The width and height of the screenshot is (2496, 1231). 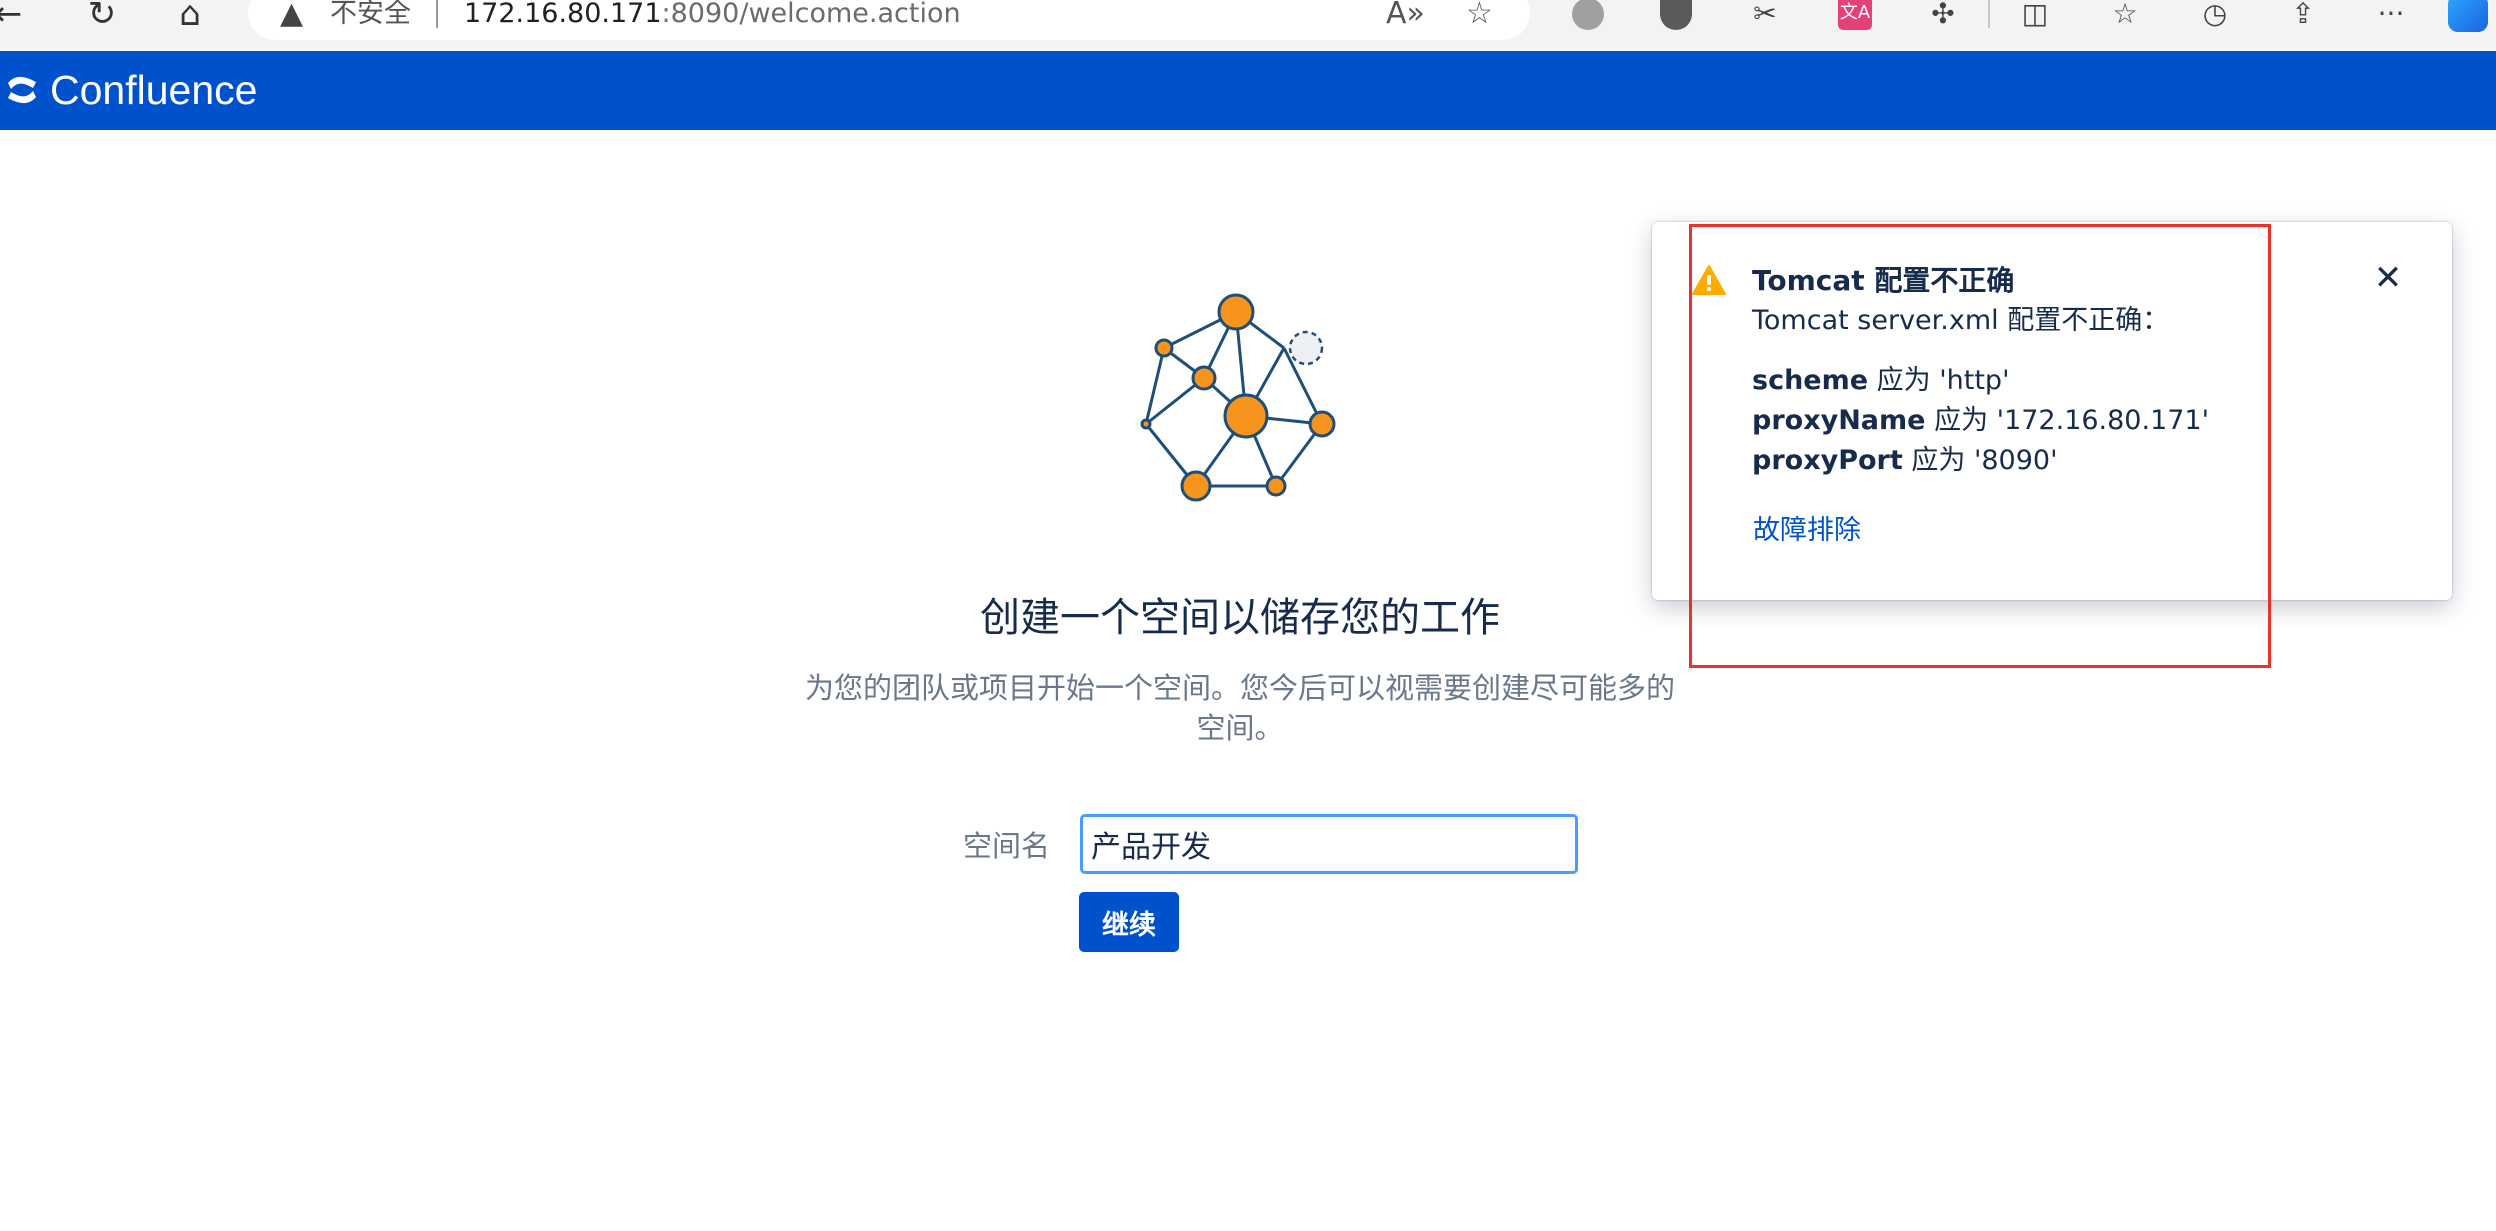 What do you see at coordinates (563, 14) in the screenshot?
I see `url-host: 172.16.80.171` at bounding box center [563, 14].